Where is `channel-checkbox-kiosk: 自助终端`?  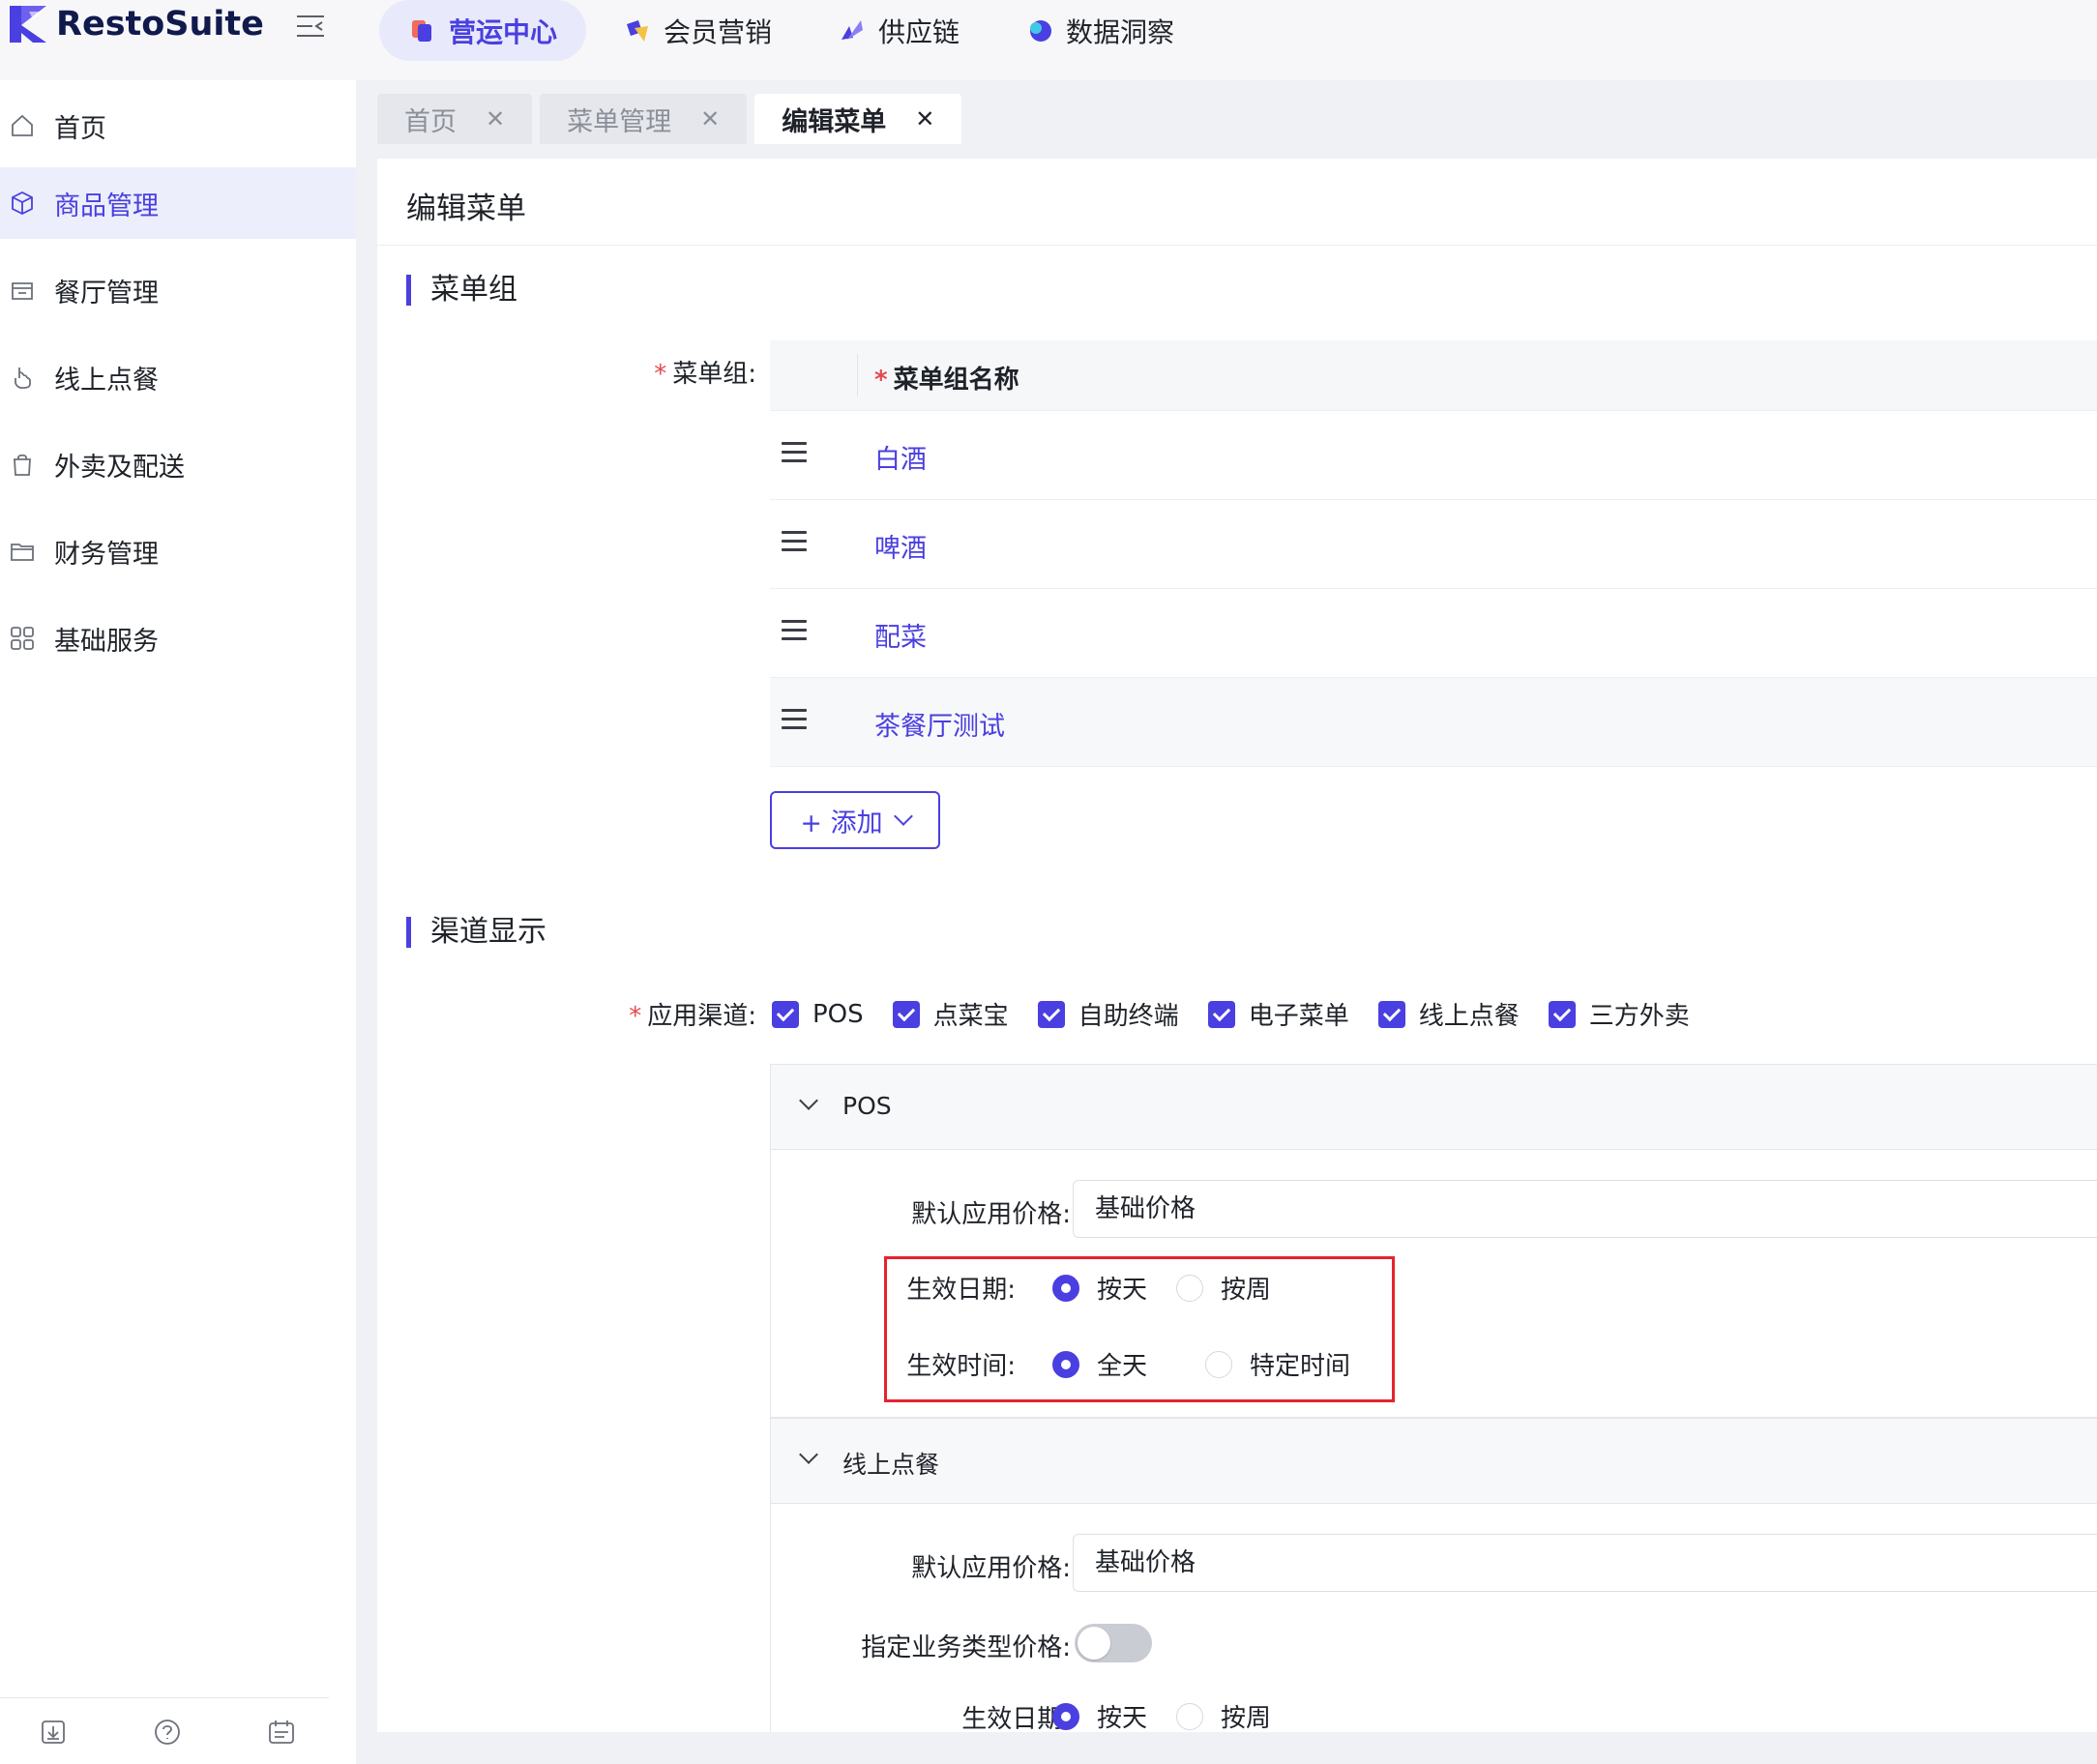 channel-checkbox-kiosk: 自助终端 is located at coordinates (1108, 1014).